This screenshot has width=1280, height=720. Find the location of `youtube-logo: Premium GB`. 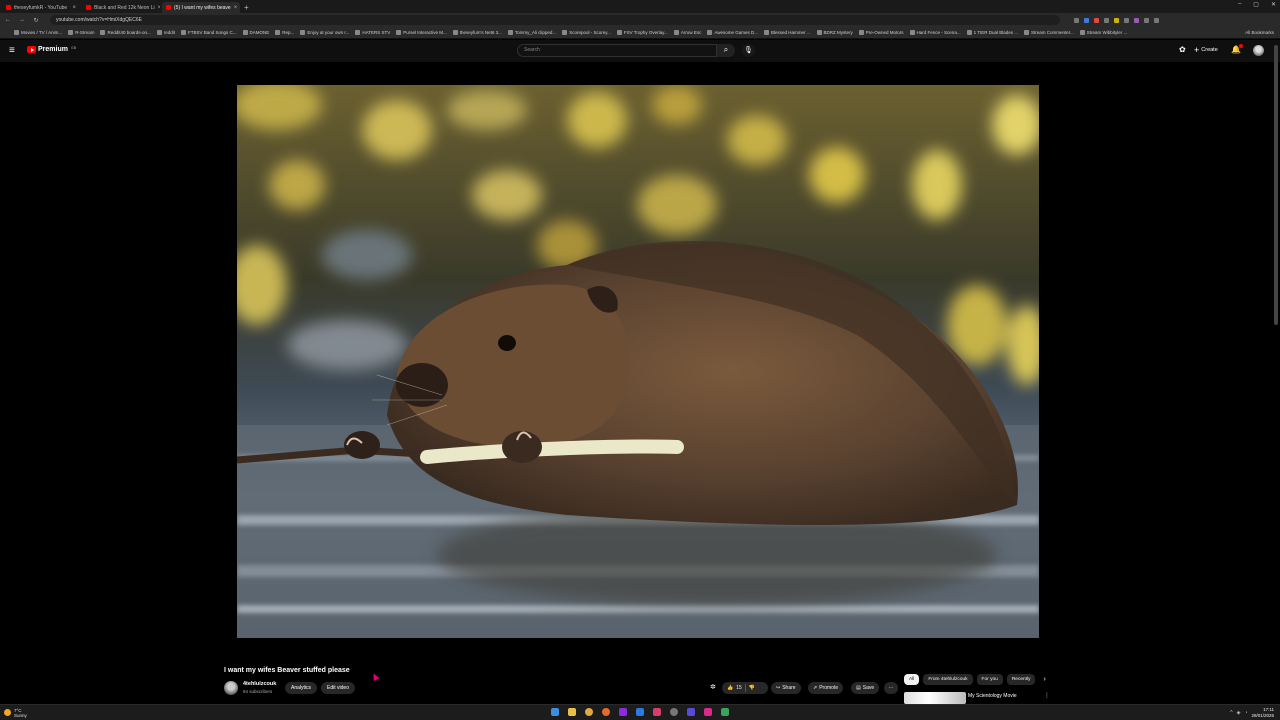

youtube-logo: Premium GB is located at coordinates (51, 49).